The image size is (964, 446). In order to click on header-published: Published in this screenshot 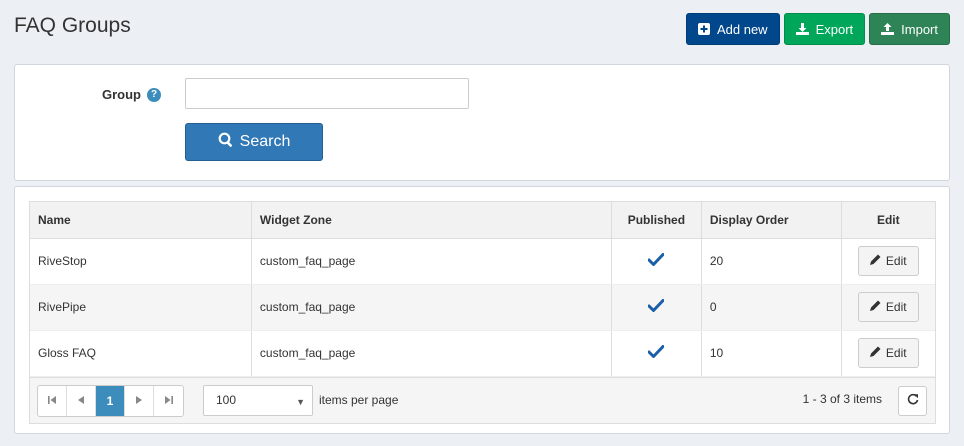, I will do `click(656, 220)`.